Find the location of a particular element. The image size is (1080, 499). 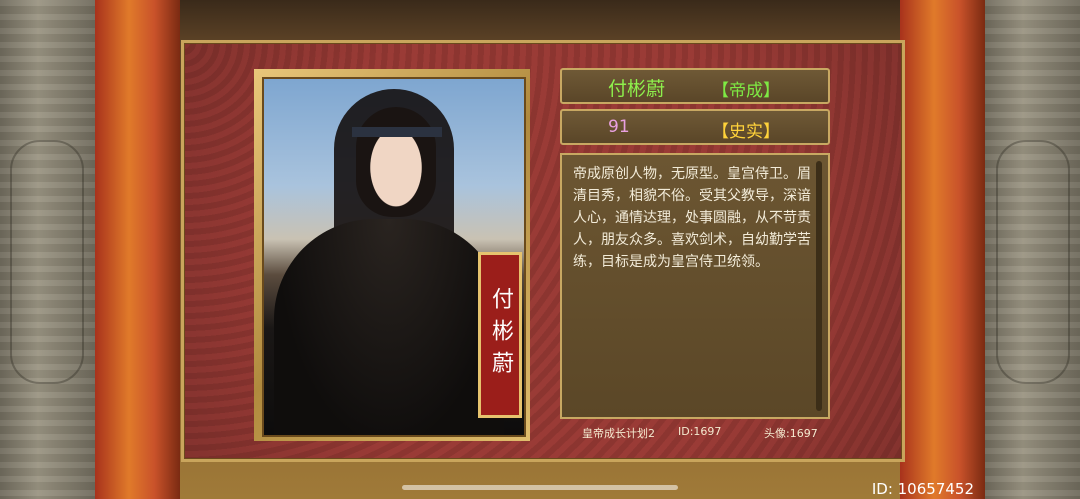

bio-scrollbar is located at coordinates (819, 286).